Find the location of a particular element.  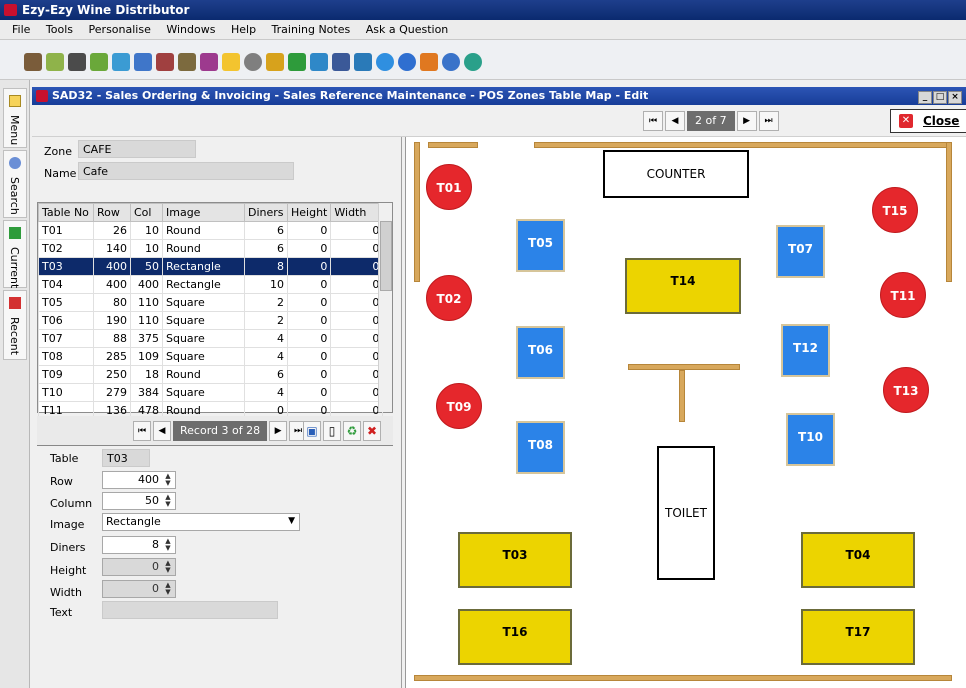

column-header: Height is located at coordinates (309, 212).